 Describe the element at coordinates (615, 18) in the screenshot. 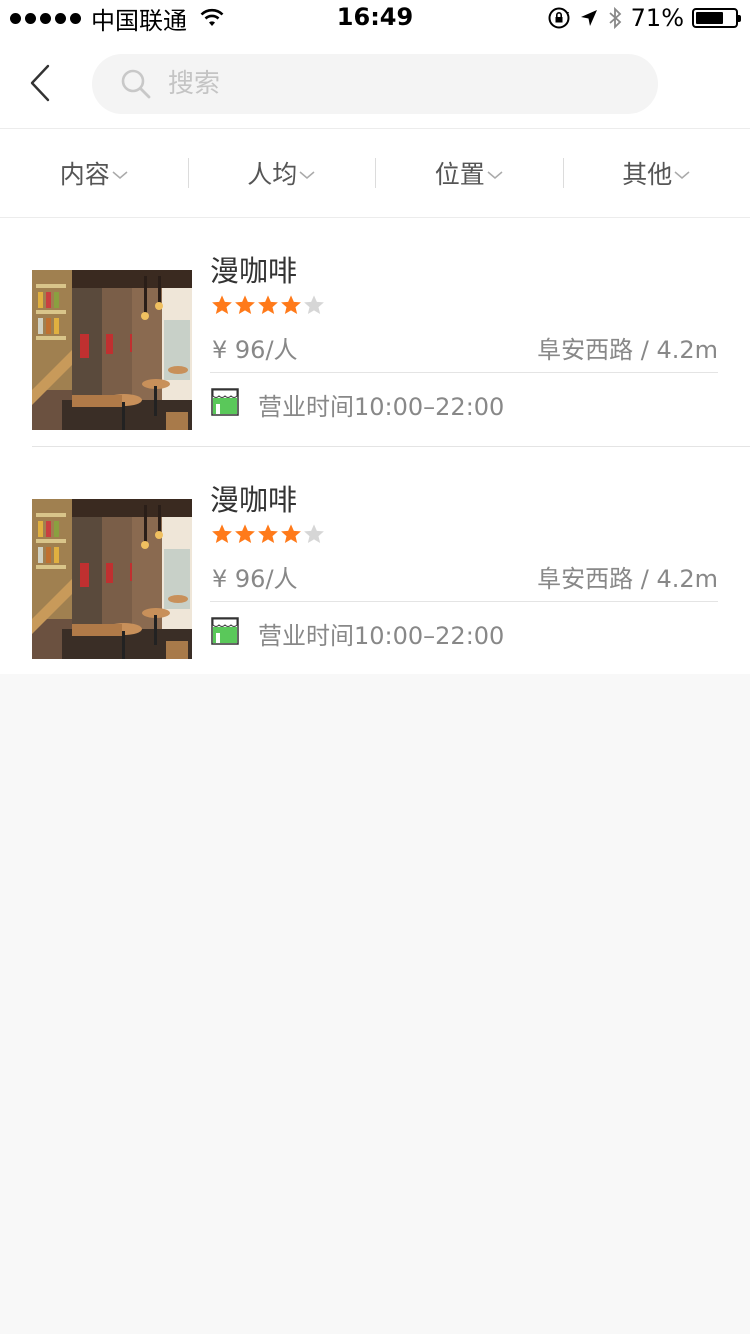

I see `bluetooth-icon` at that location.